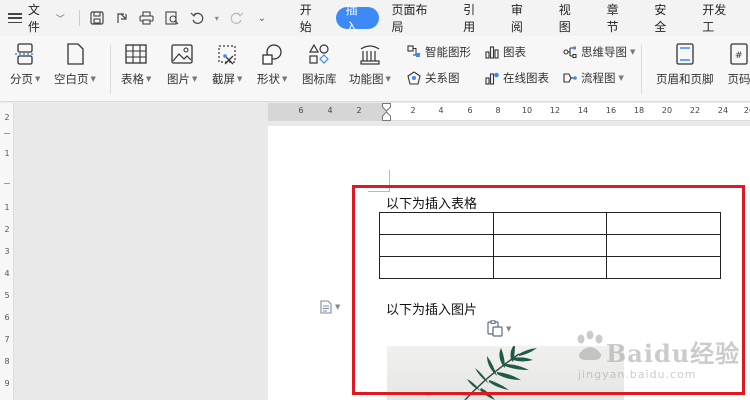 This screenshot has width=750, height=400. What do you see at coordinates (723, 110) in the screenshot?
I see `ruler-number: 24` at bounding box center [723, 110].